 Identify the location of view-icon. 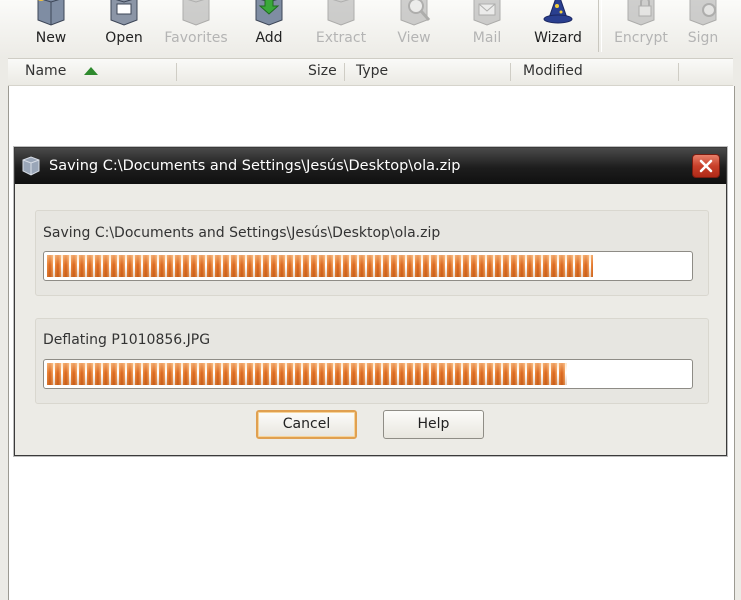
(415, 13).